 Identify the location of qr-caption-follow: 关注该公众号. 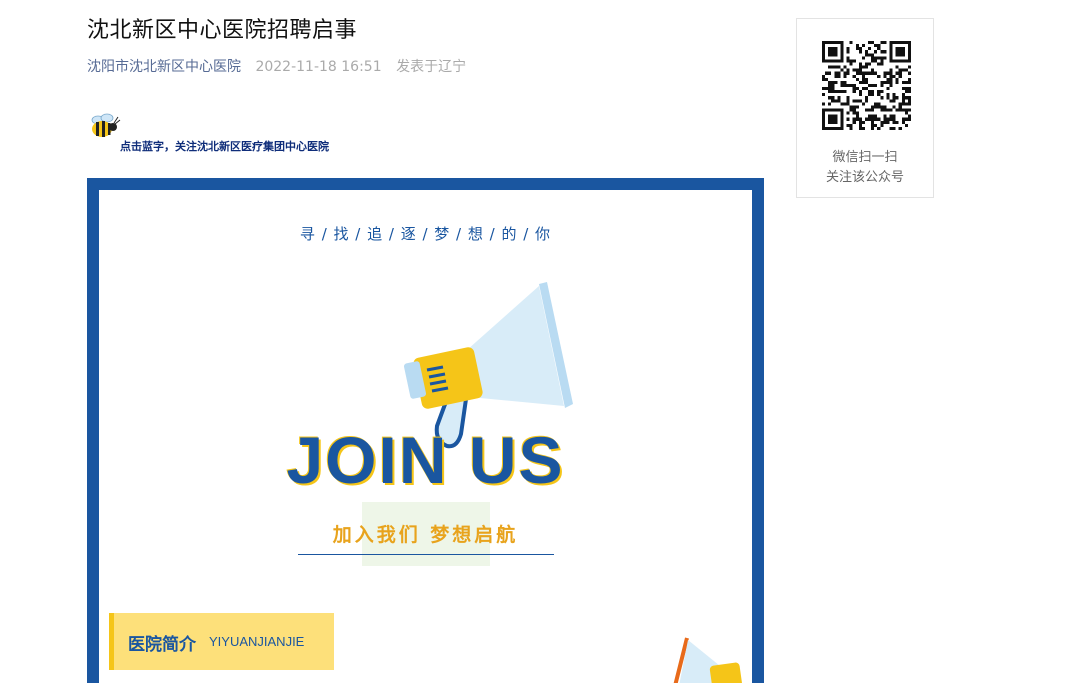
(864, 177).